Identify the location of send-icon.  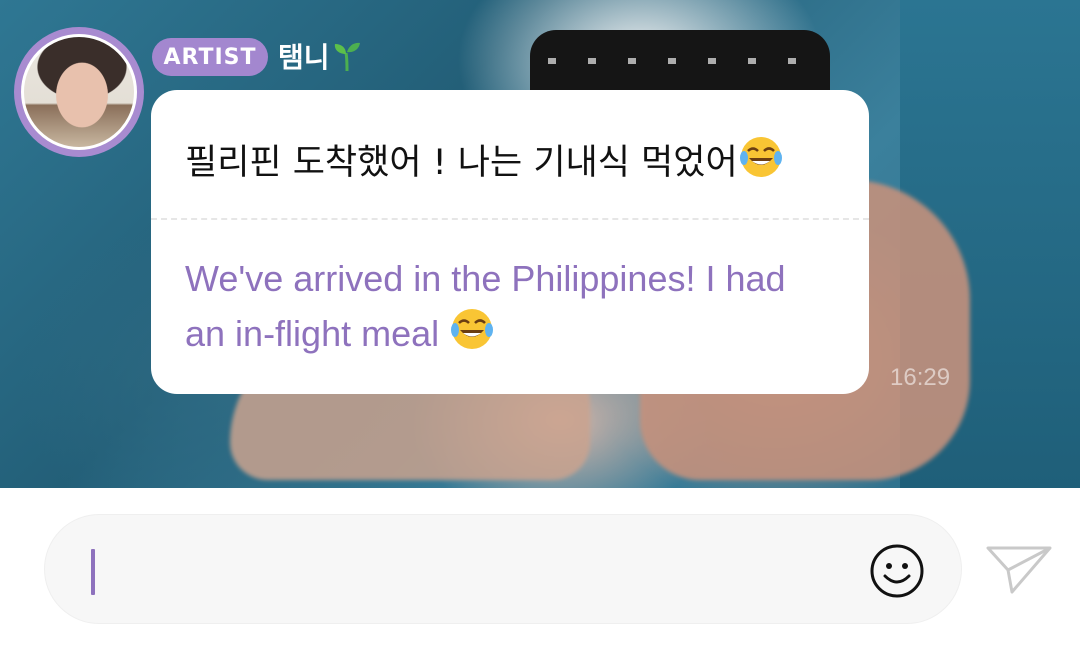
(1019, 570).